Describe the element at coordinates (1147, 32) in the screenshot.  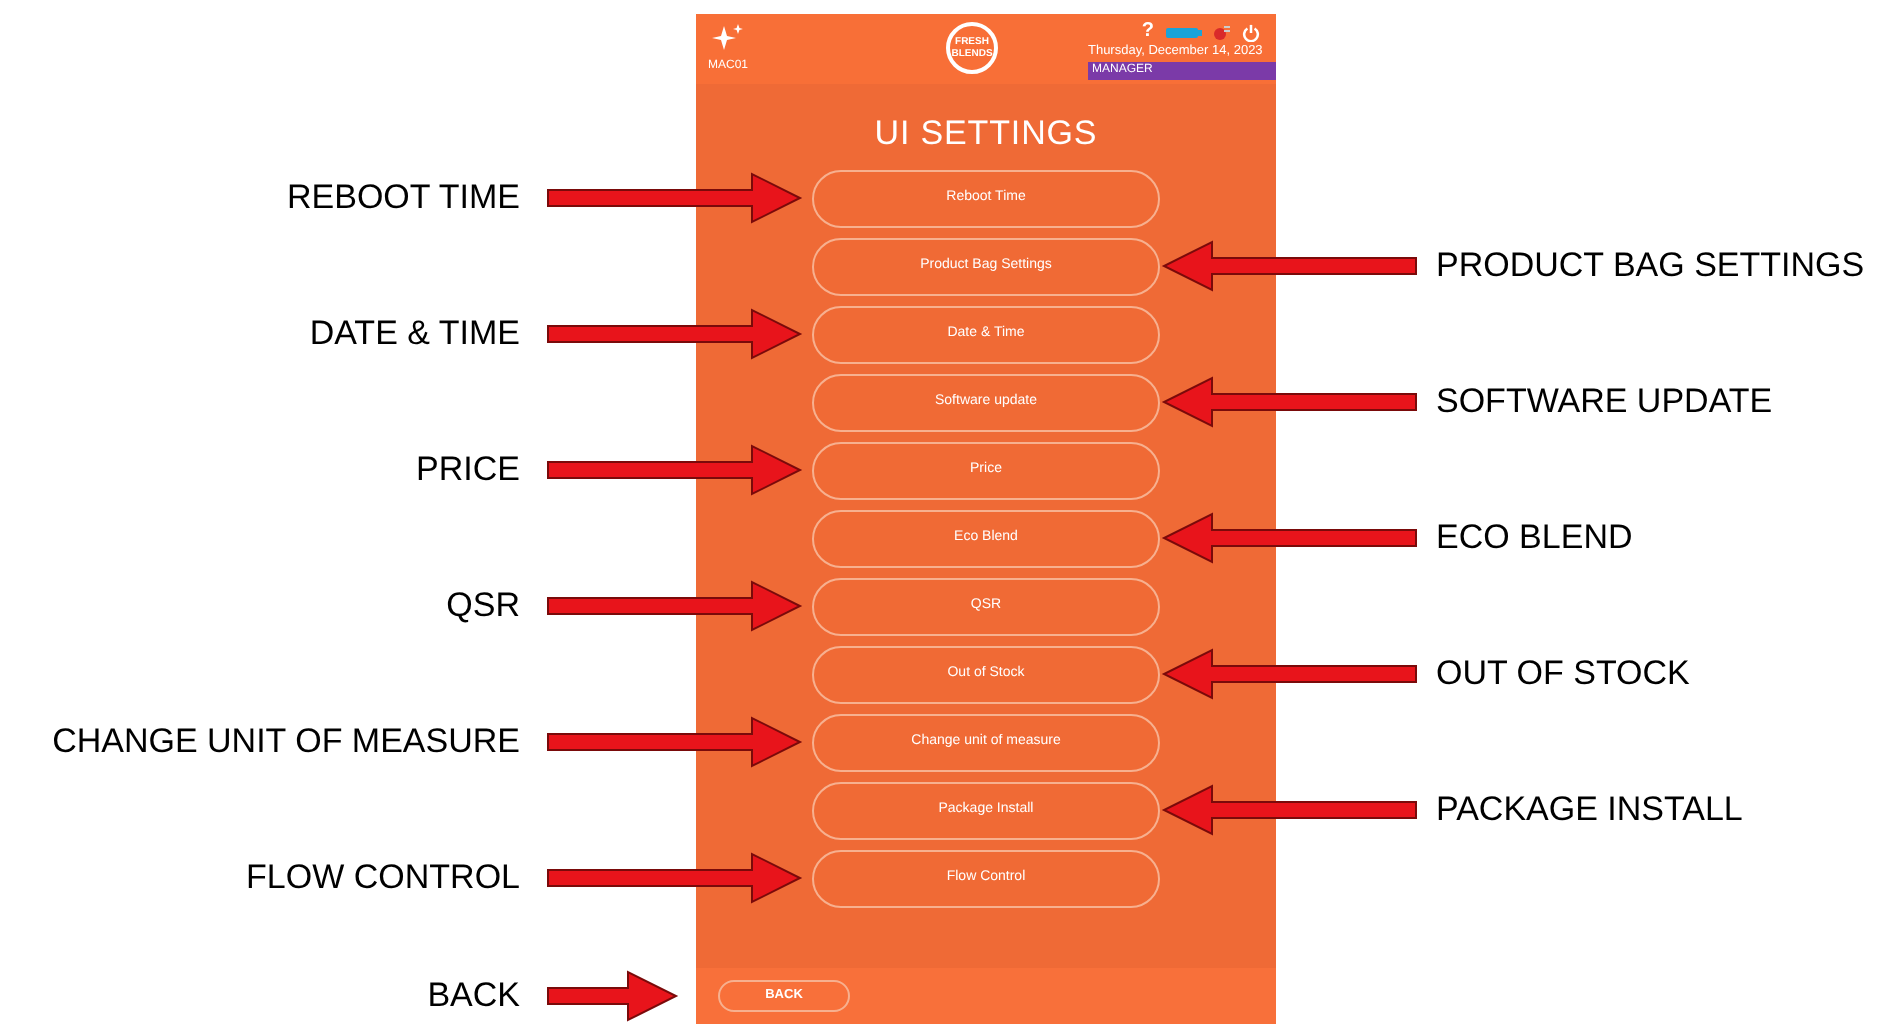
I see `help-icon: ?` at that location.